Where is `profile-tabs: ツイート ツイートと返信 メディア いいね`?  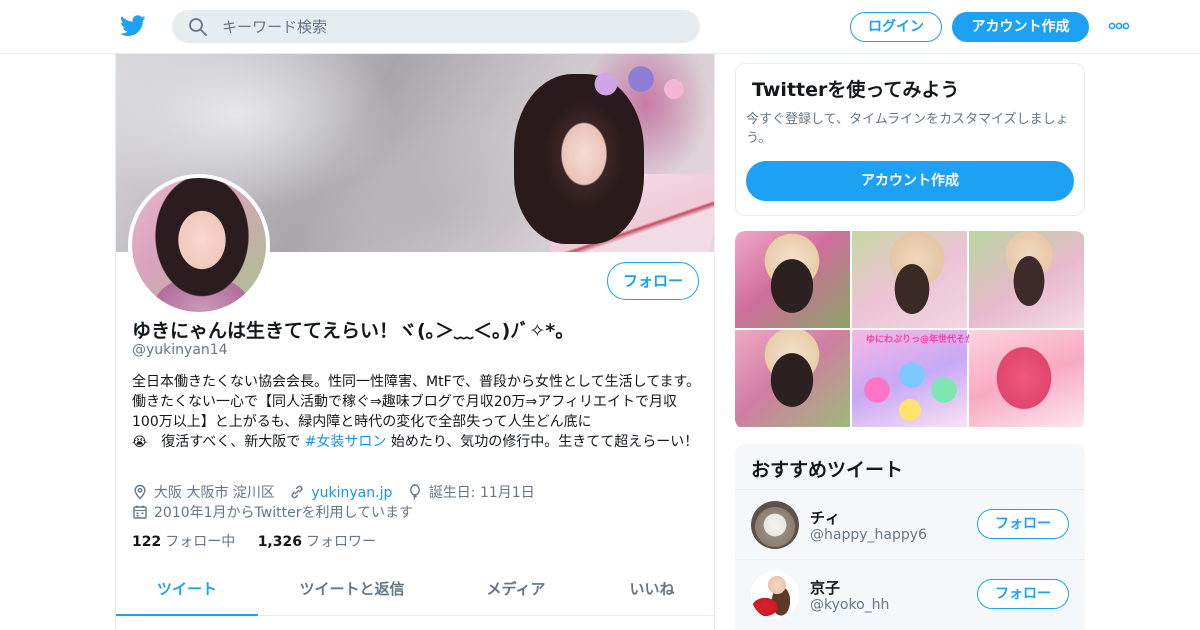
profile-tabs: ツイート ツイートと返信 メディア いいね is located at coordinates (415, 590).